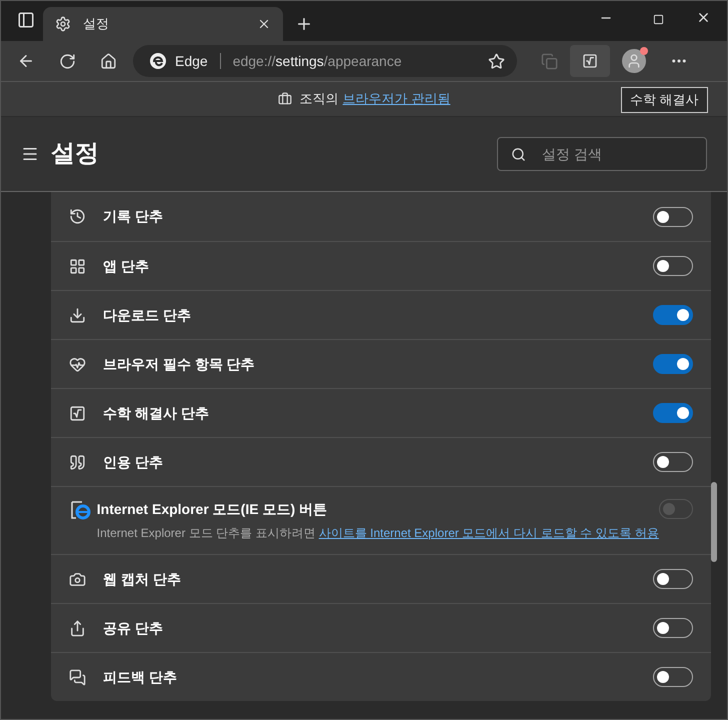 The height and width of the screenshot is (720, 728). What do you see at coordinates (377, 533) in the screenshot?
I see `setting-description: Internet Explorer 모드 단추를 표시하려면 사이트를 Internet Explorer 모드에서 다시 로드할 수 있도록 허용` at bounding box center [377, 533].